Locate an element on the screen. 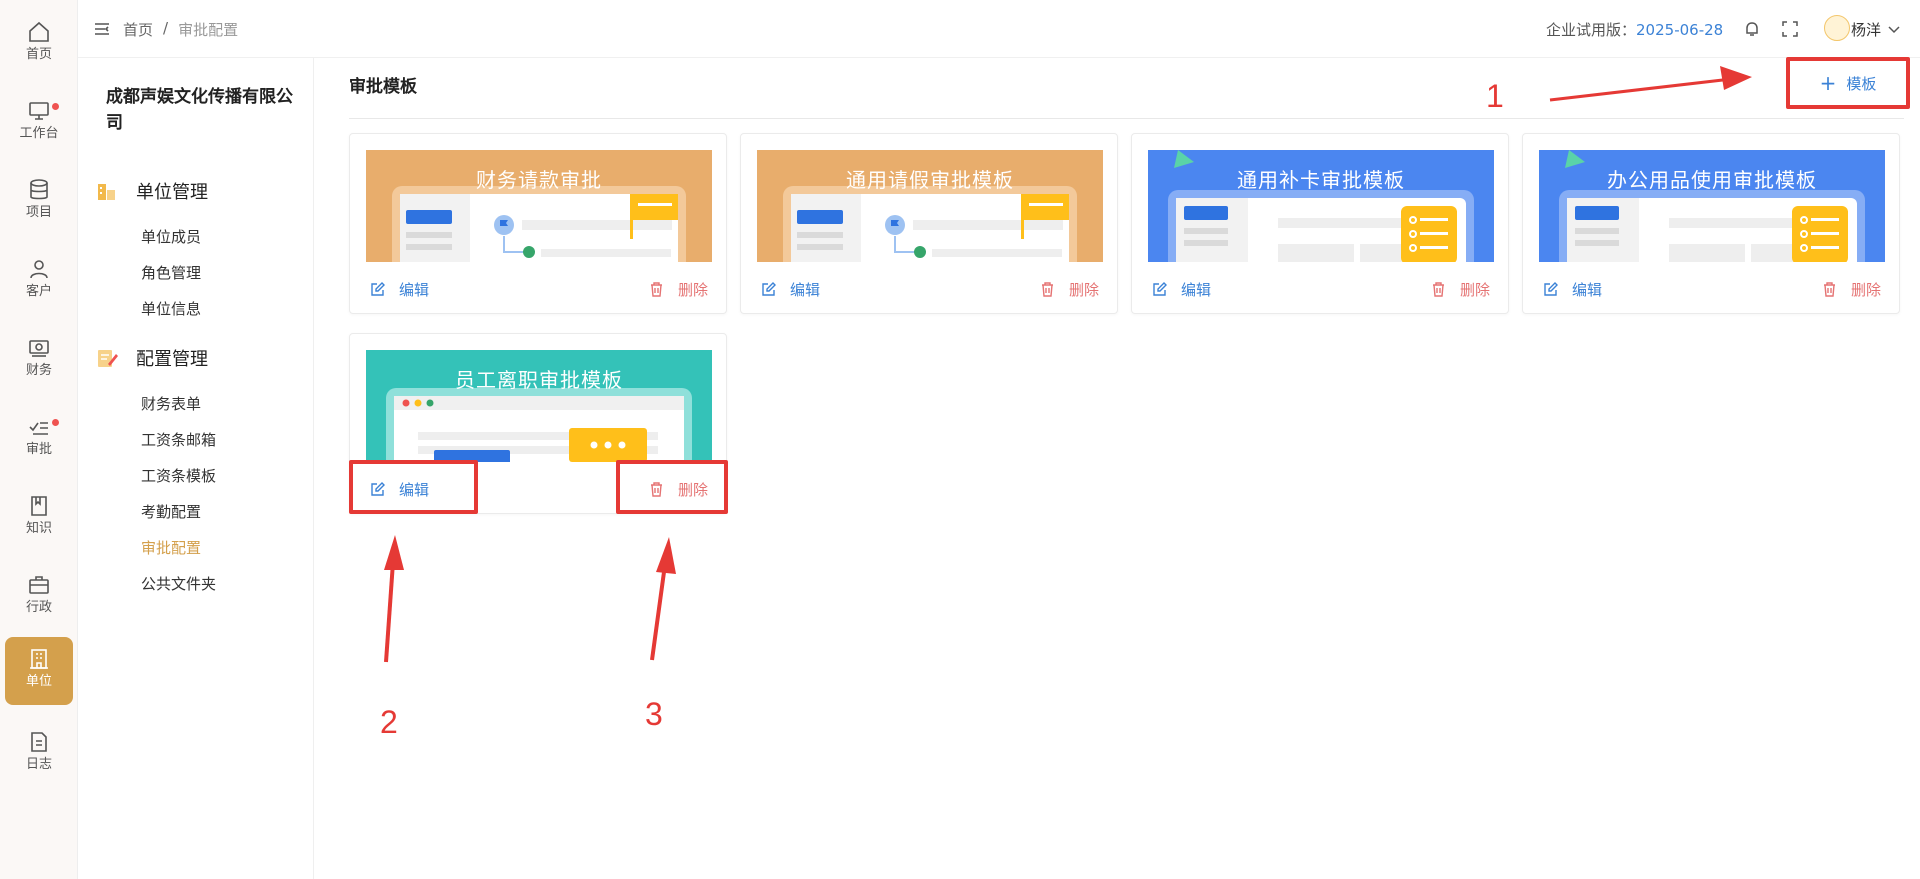 The width and height of the screenshot is (1920, 879). page-title: 审批模板 is located at coordinates (383, 87).